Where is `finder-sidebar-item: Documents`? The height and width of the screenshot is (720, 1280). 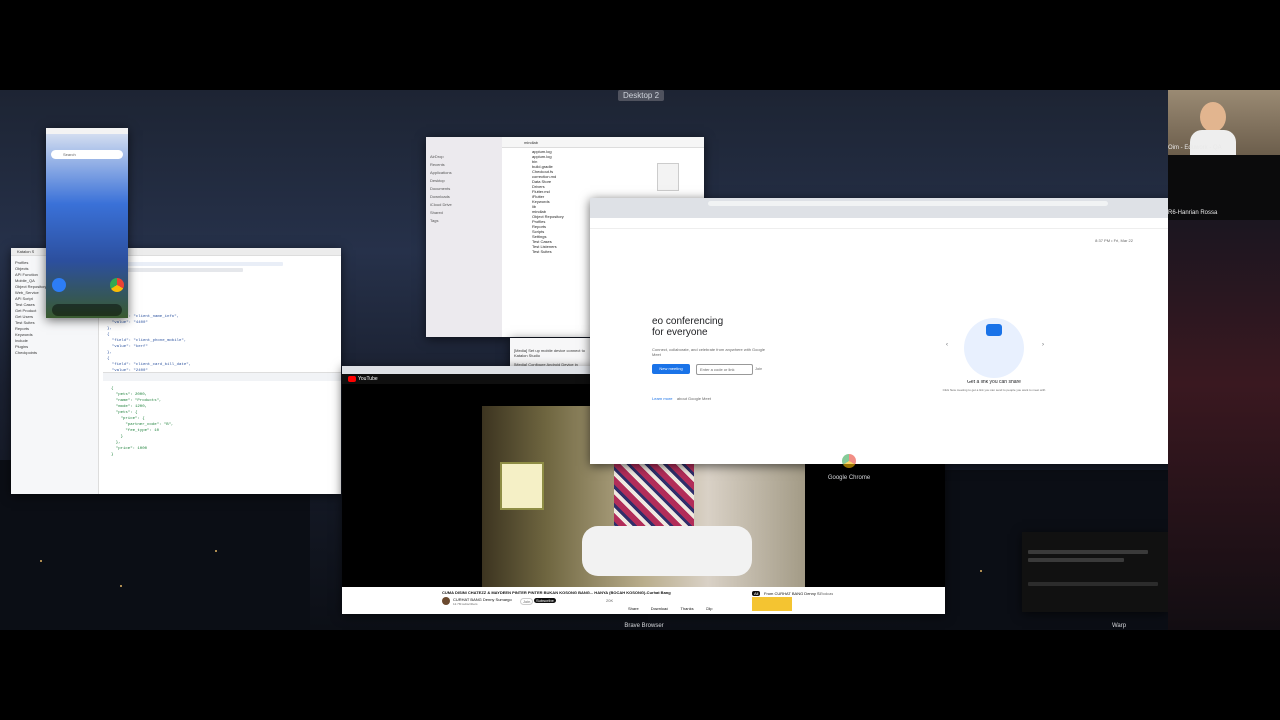
finder-sidebar-item: Documents is located at coordinates (464, 188).